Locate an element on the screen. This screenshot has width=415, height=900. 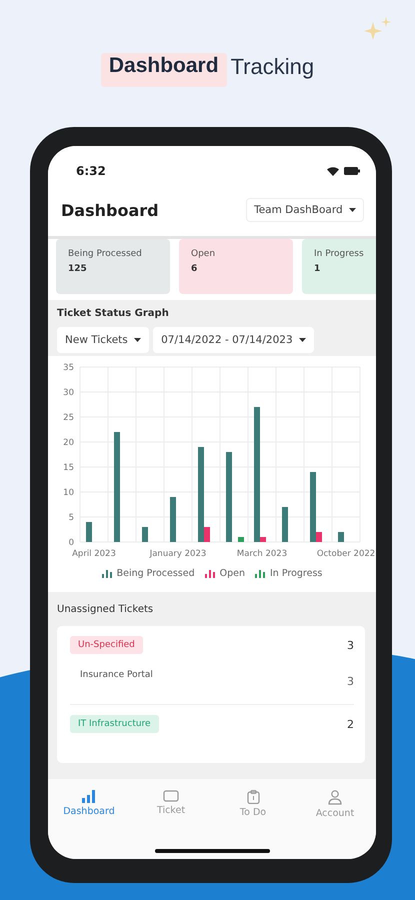
axis-label: October 2022 is located at coordinates (346, 554).